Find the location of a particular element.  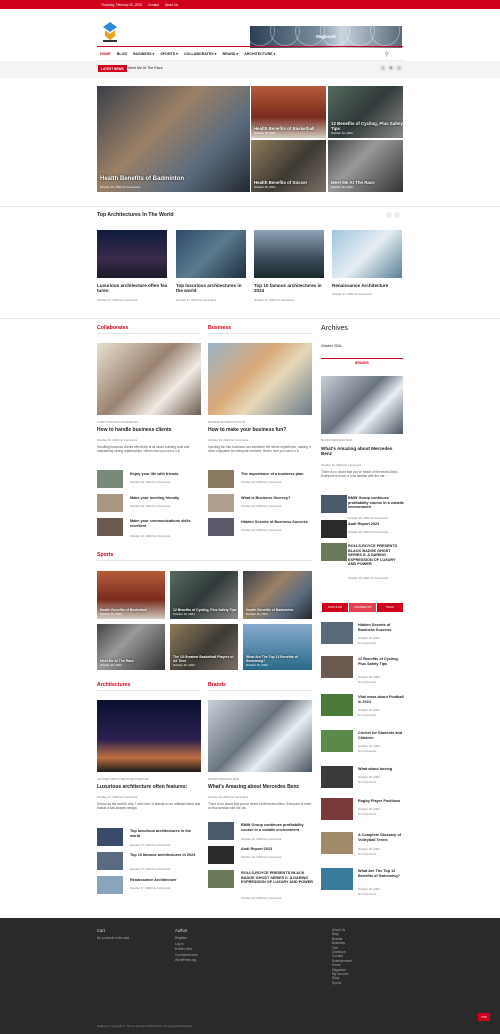

footer-link: WordPress.org is located at coordinates (186, 960).